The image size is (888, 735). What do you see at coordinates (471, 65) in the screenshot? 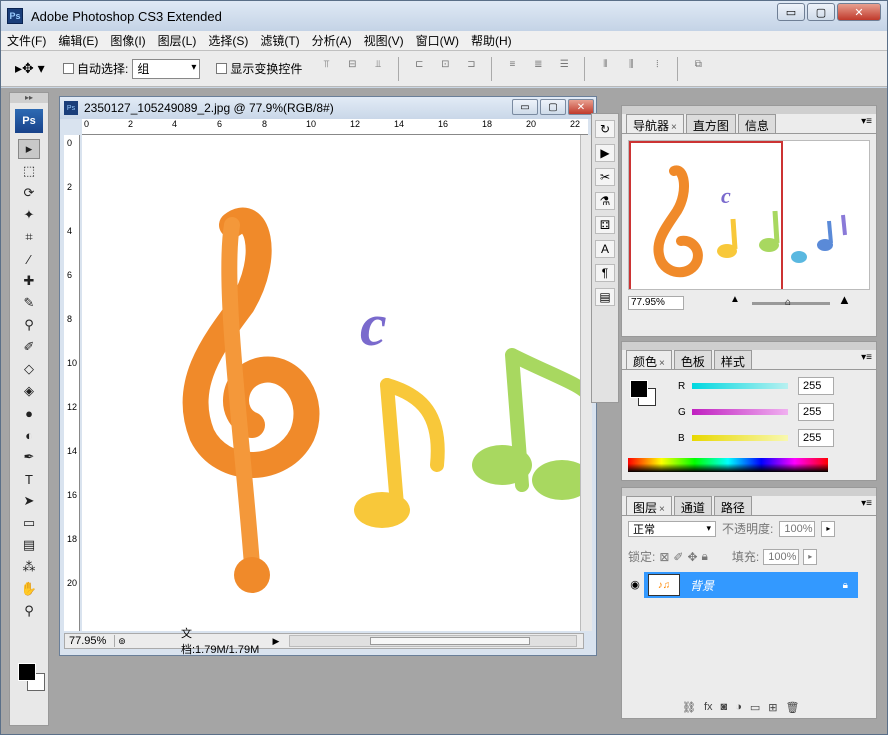
I see `align-right-icon: ⊐` at bounding box center [471, 65].